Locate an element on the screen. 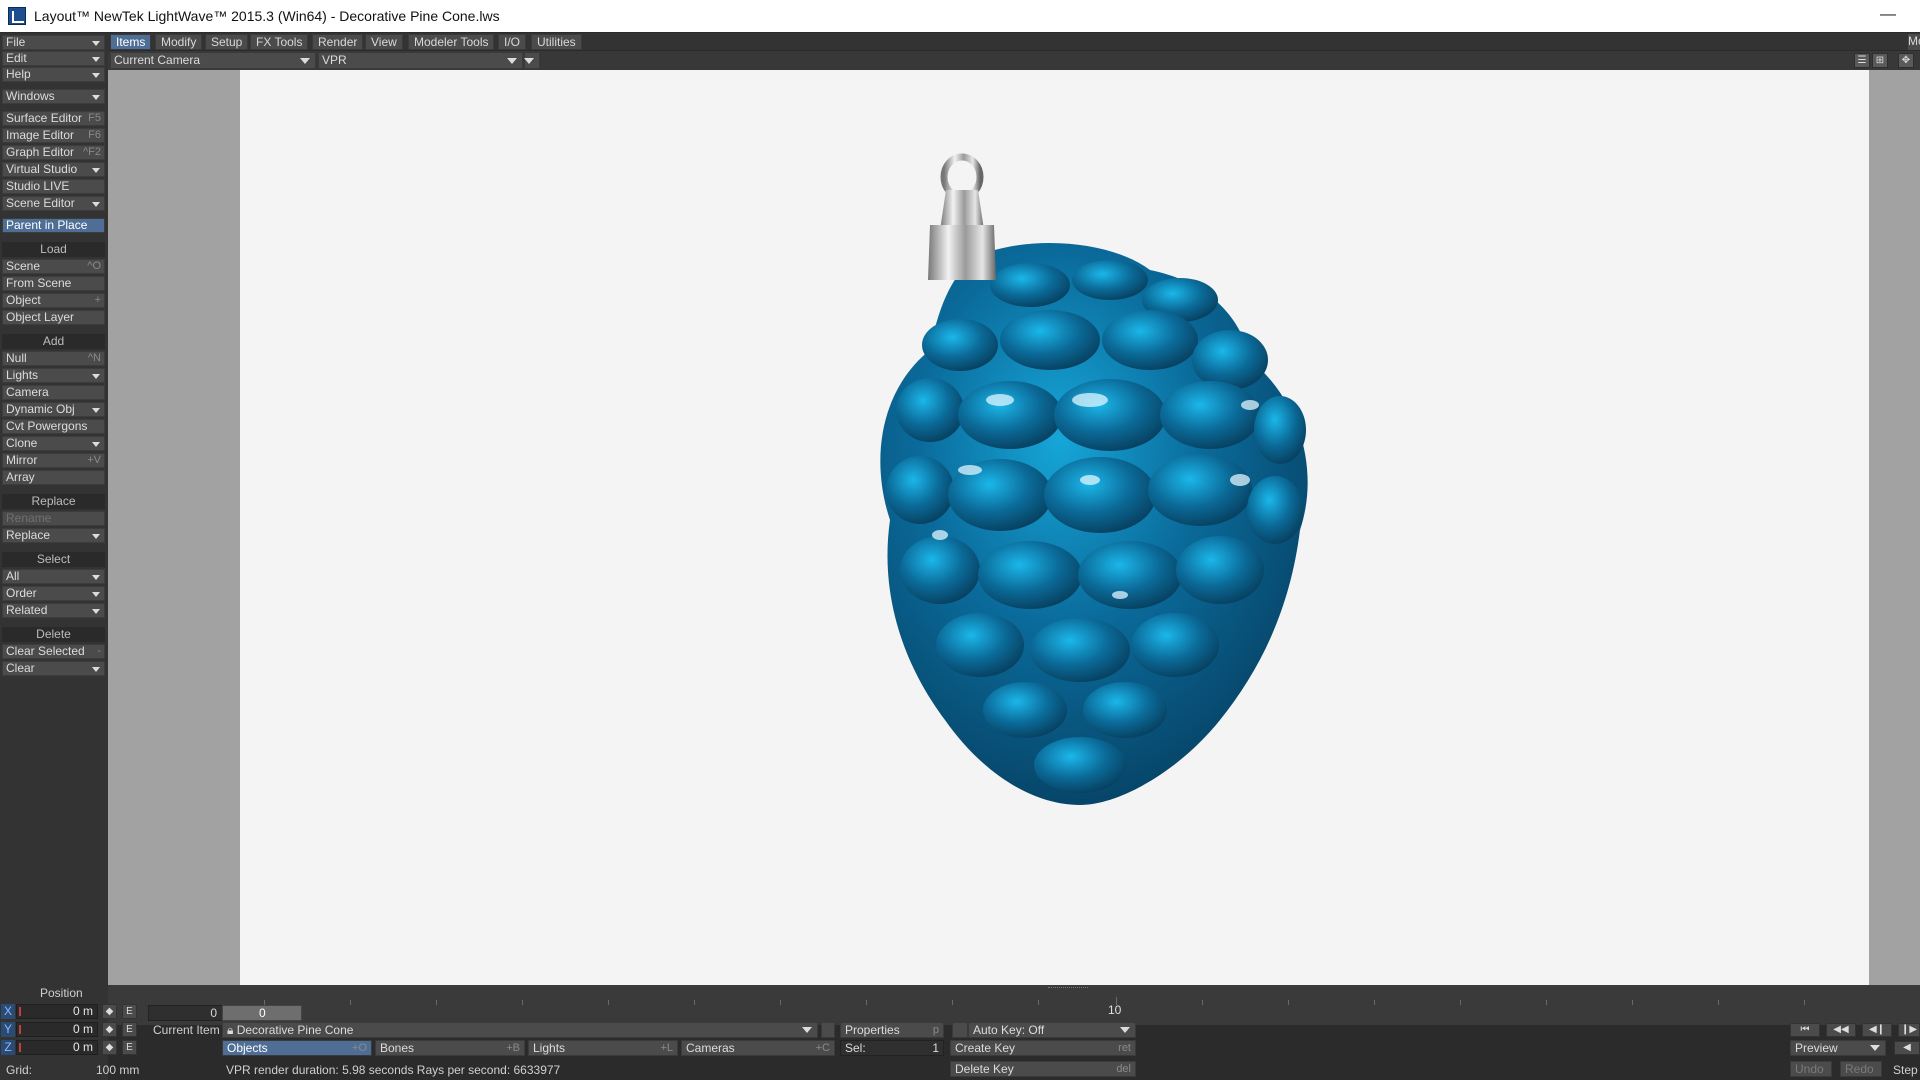 Image resolution: width=1920 pixels, height=1080 pixels. go-to-start-icon: ⏮ is located at coordinates (1805, 1030).